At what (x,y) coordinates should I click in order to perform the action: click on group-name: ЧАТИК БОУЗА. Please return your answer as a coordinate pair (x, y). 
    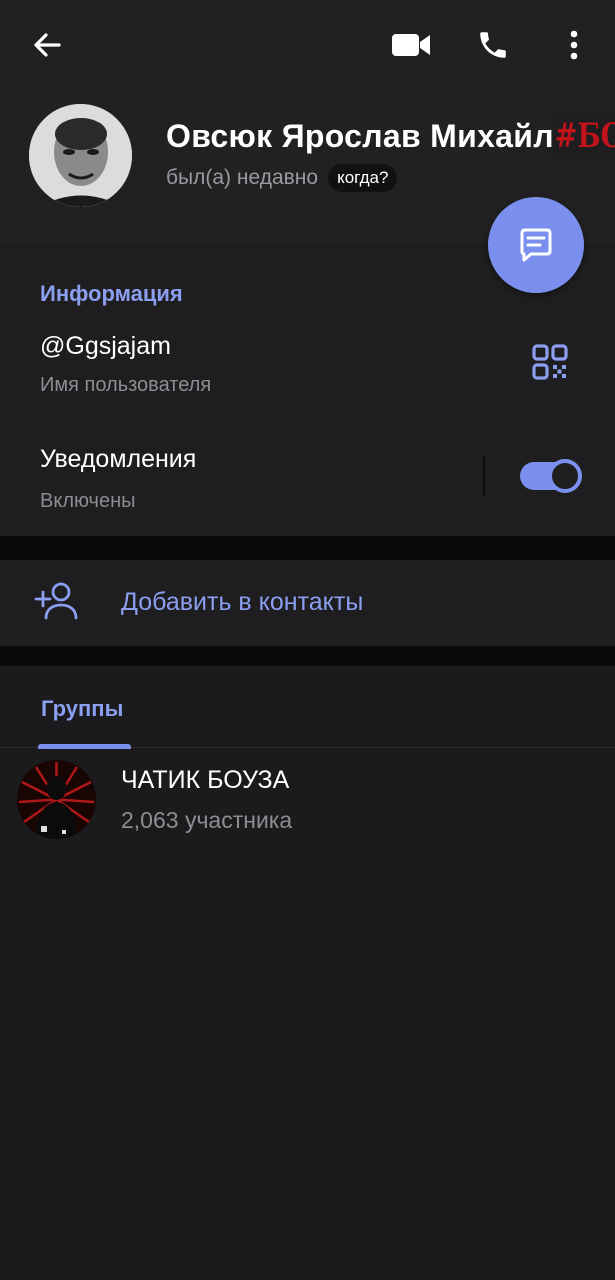
    Looking at the image, I should click on (205, 780).